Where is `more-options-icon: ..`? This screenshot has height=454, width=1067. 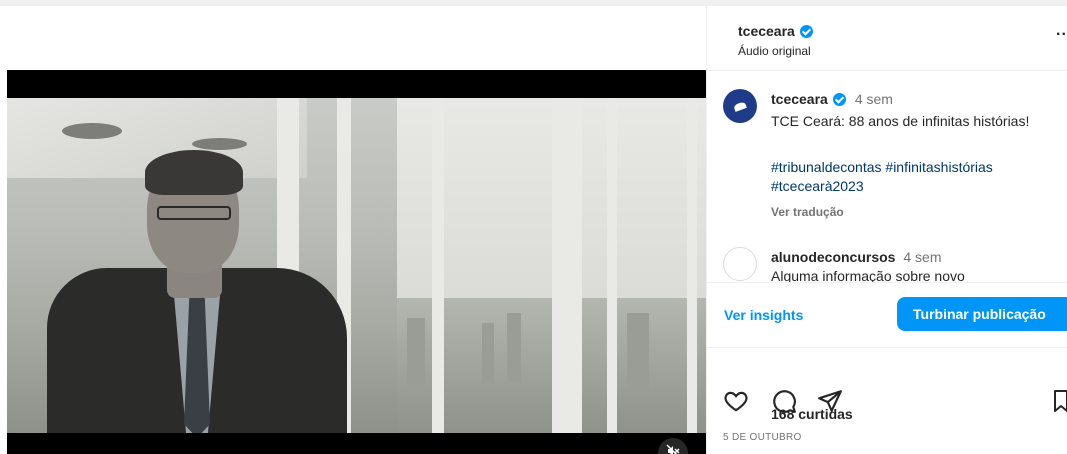
more-options-icon: .. is located at coordinates (1061, 31).